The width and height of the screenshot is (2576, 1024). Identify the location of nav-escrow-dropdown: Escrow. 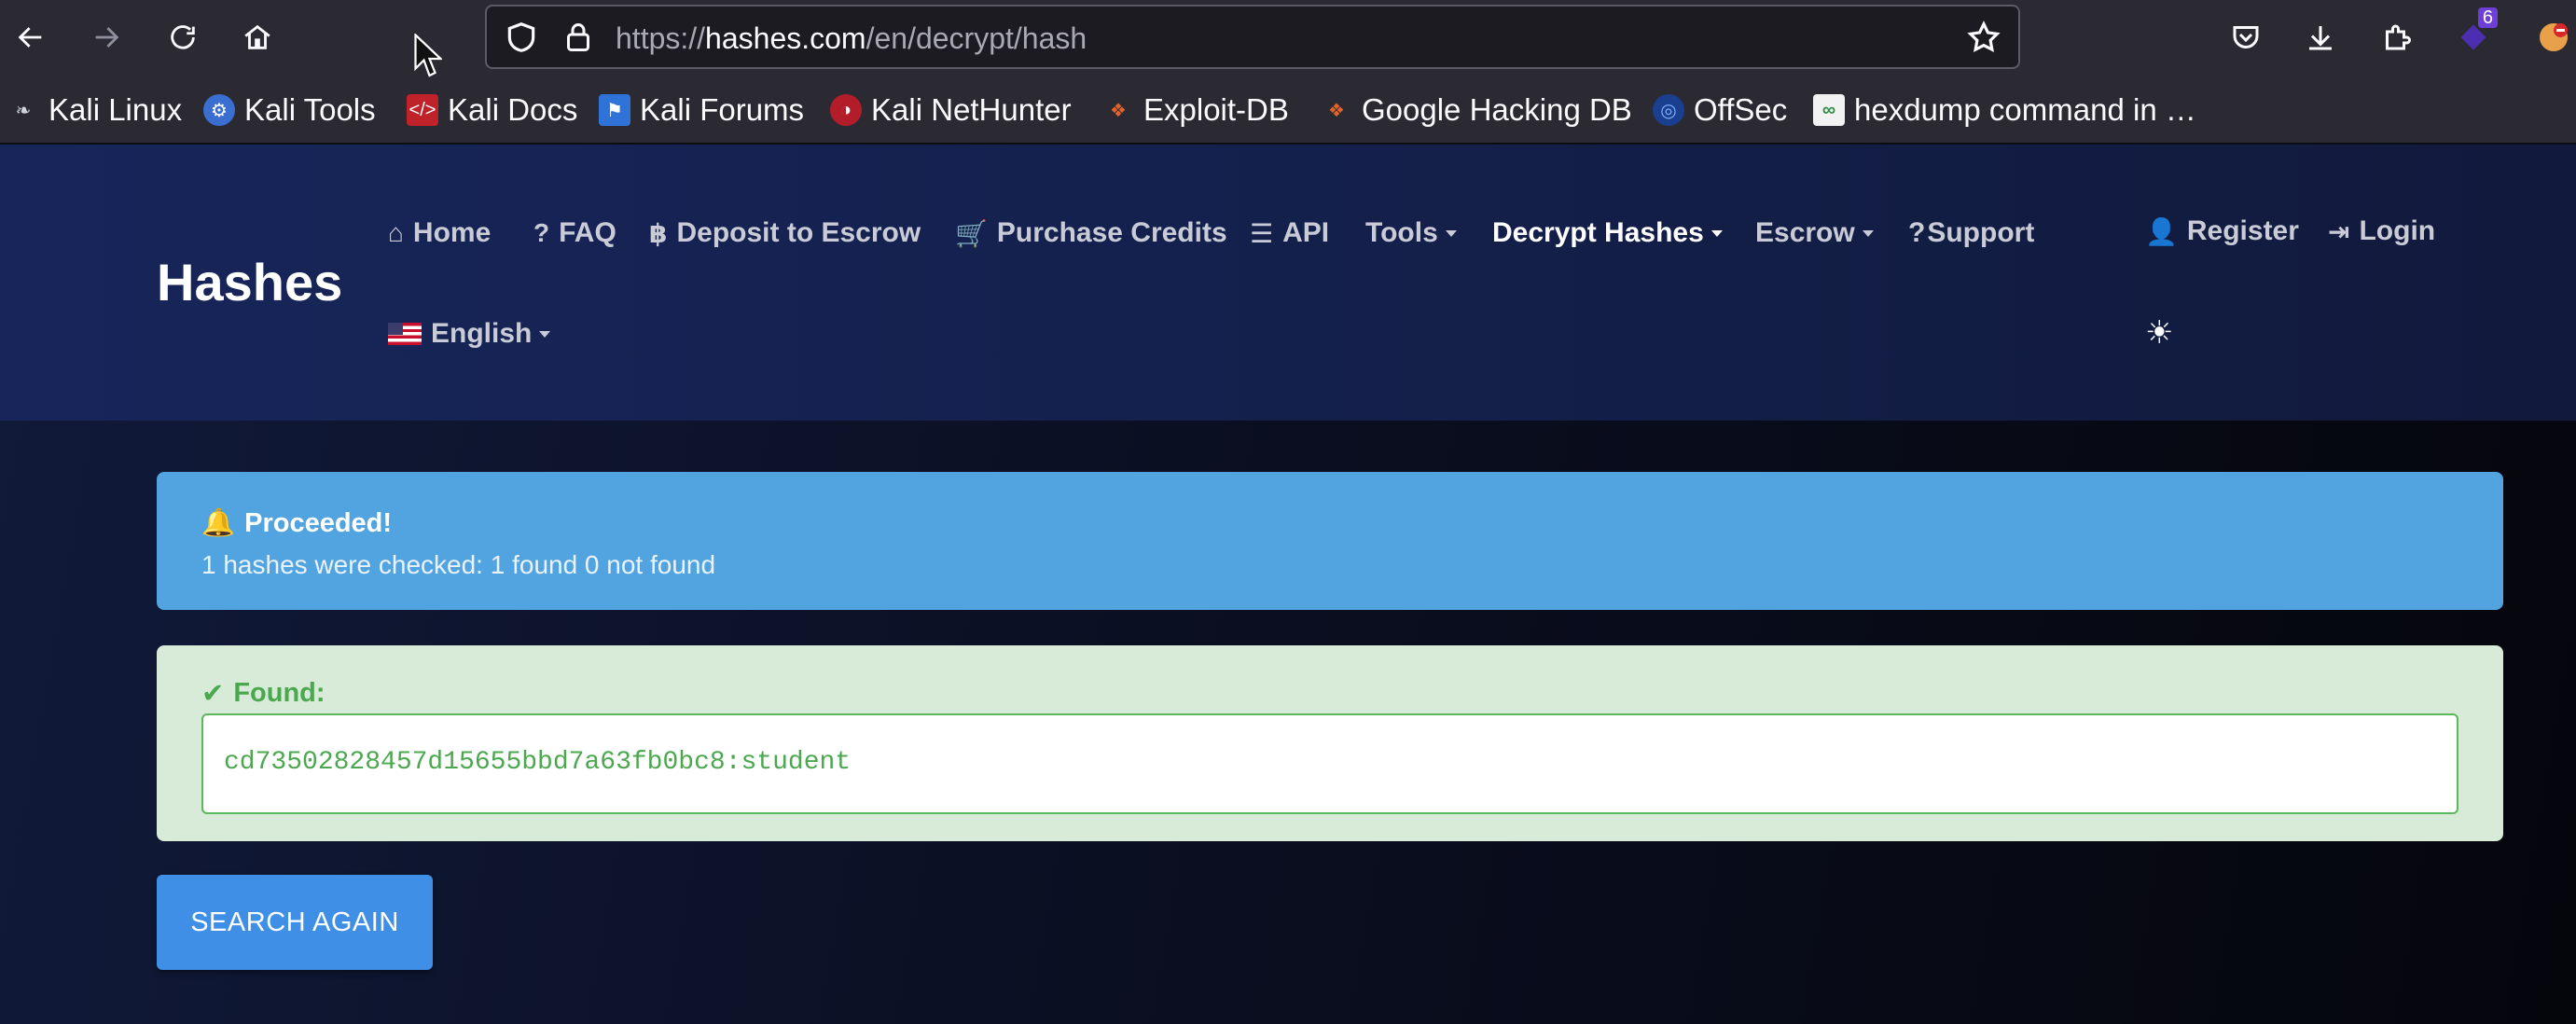
(1814, 233).